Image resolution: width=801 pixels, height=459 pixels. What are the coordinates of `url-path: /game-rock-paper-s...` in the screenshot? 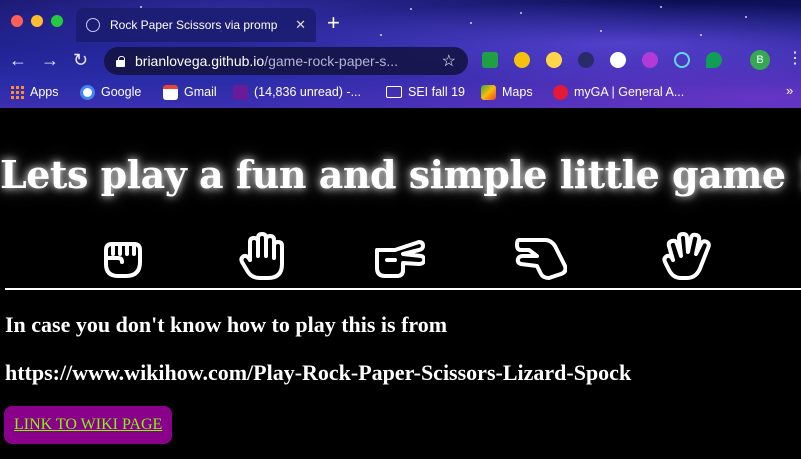 It's located at (331, 61).